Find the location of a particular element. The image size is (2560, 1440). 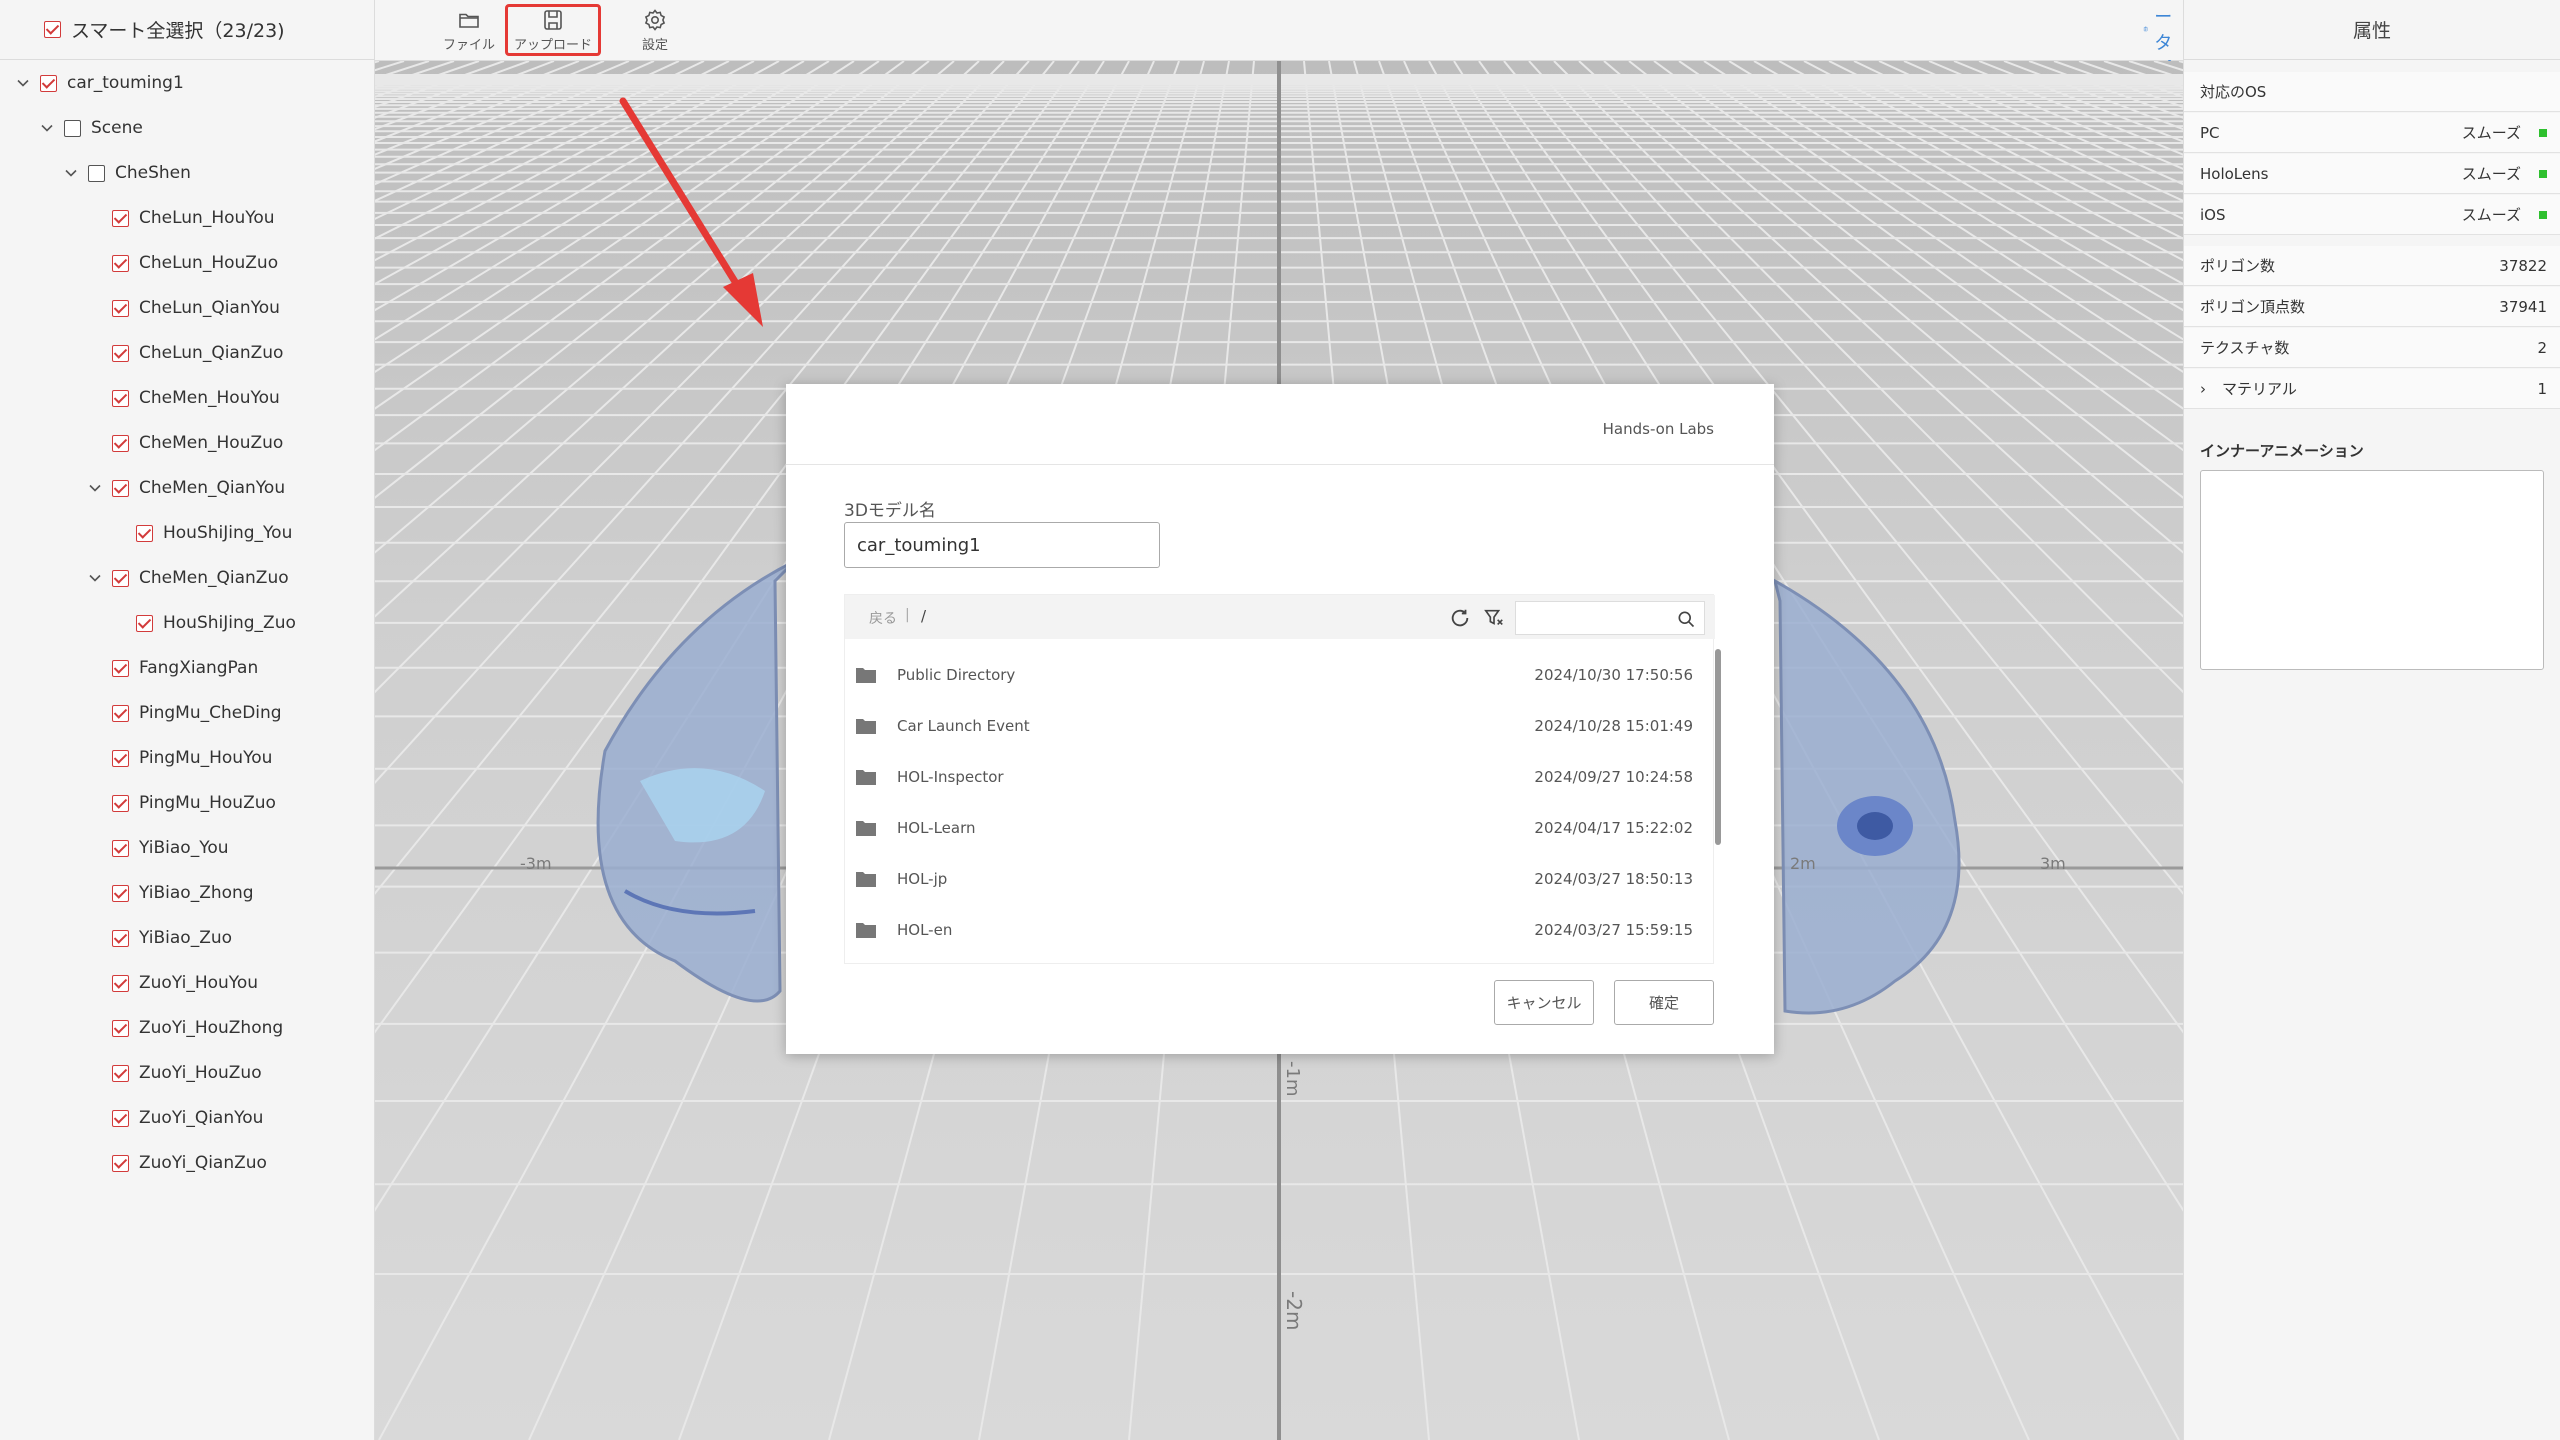

folder-date: 2024/03/27 15:59:15 is located at coordinates (1613, 929).